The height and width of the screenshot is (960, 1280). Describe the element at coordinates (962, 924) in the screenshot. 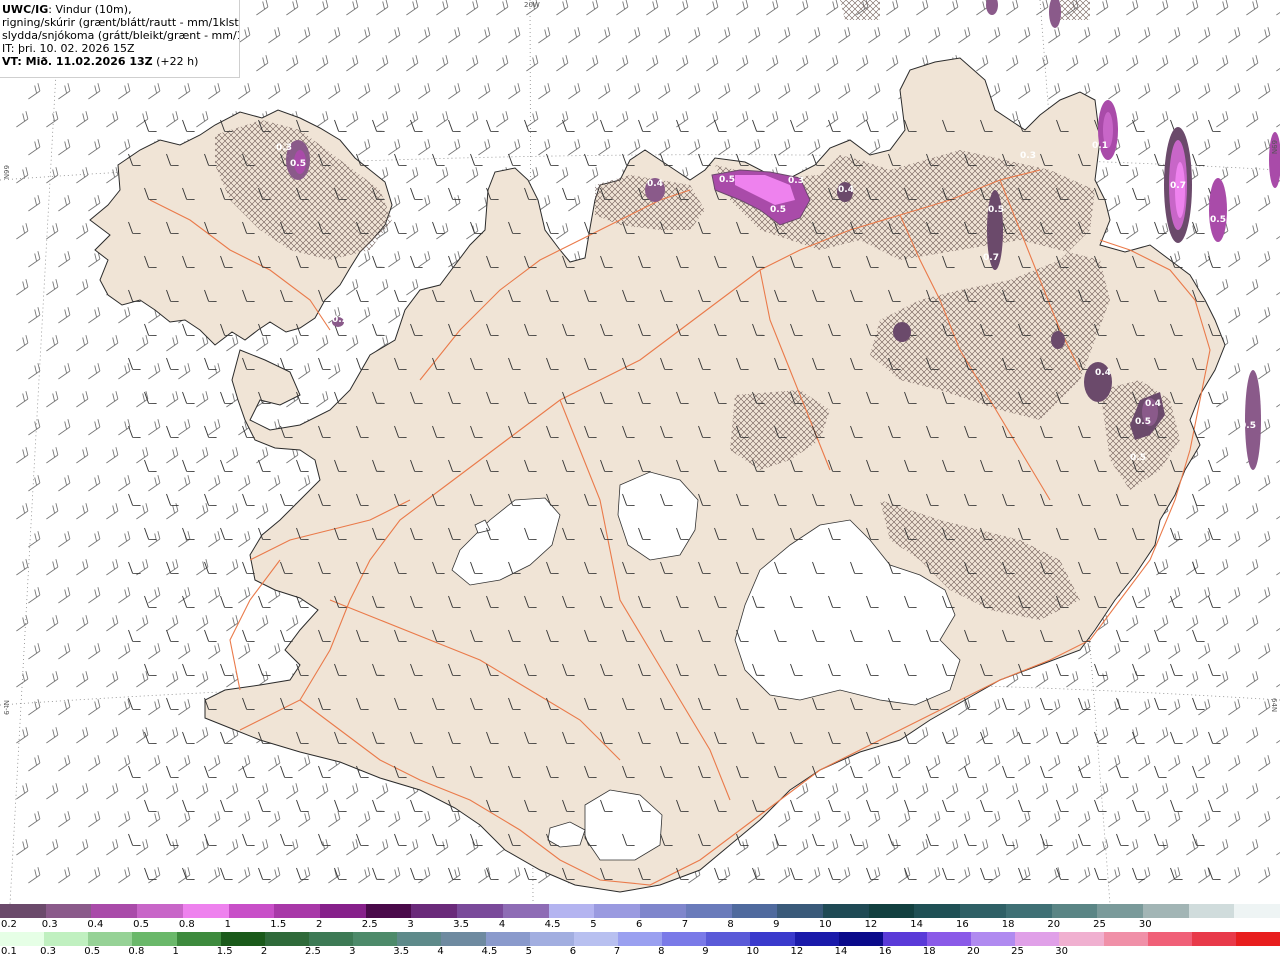

I see `legend-label: 16` at that location.